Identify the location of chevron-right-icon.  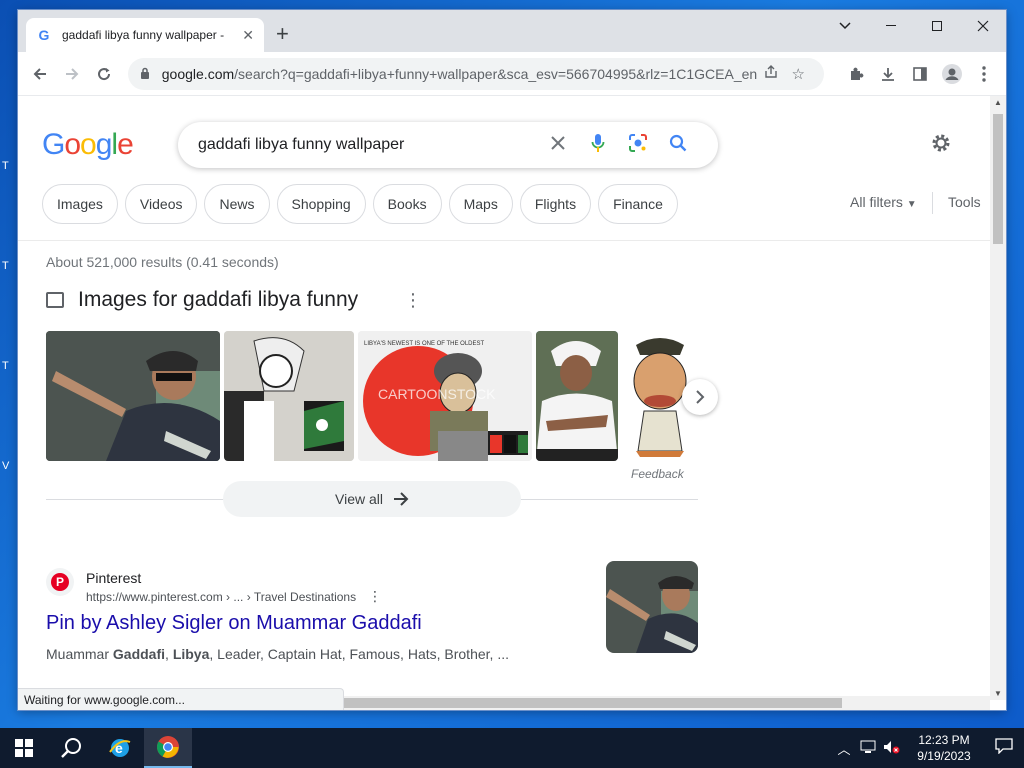
(700, 397).